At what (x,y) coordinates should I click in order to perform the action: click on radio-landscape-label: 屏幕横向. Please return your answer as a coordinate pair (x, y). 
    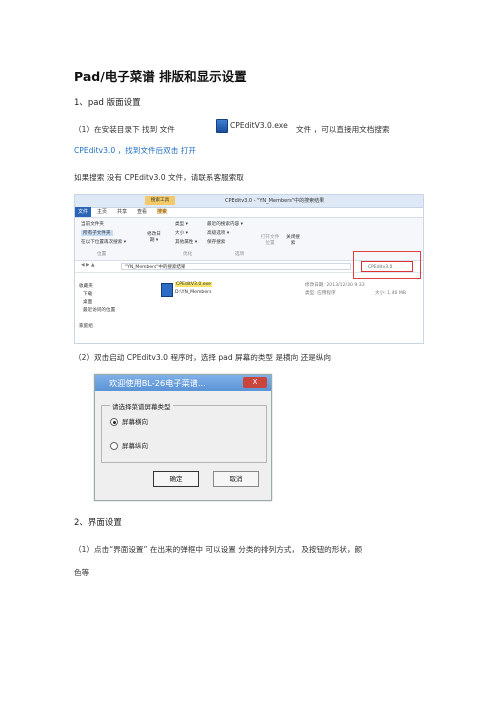
    Looking at the image, I should click on (135, 422).